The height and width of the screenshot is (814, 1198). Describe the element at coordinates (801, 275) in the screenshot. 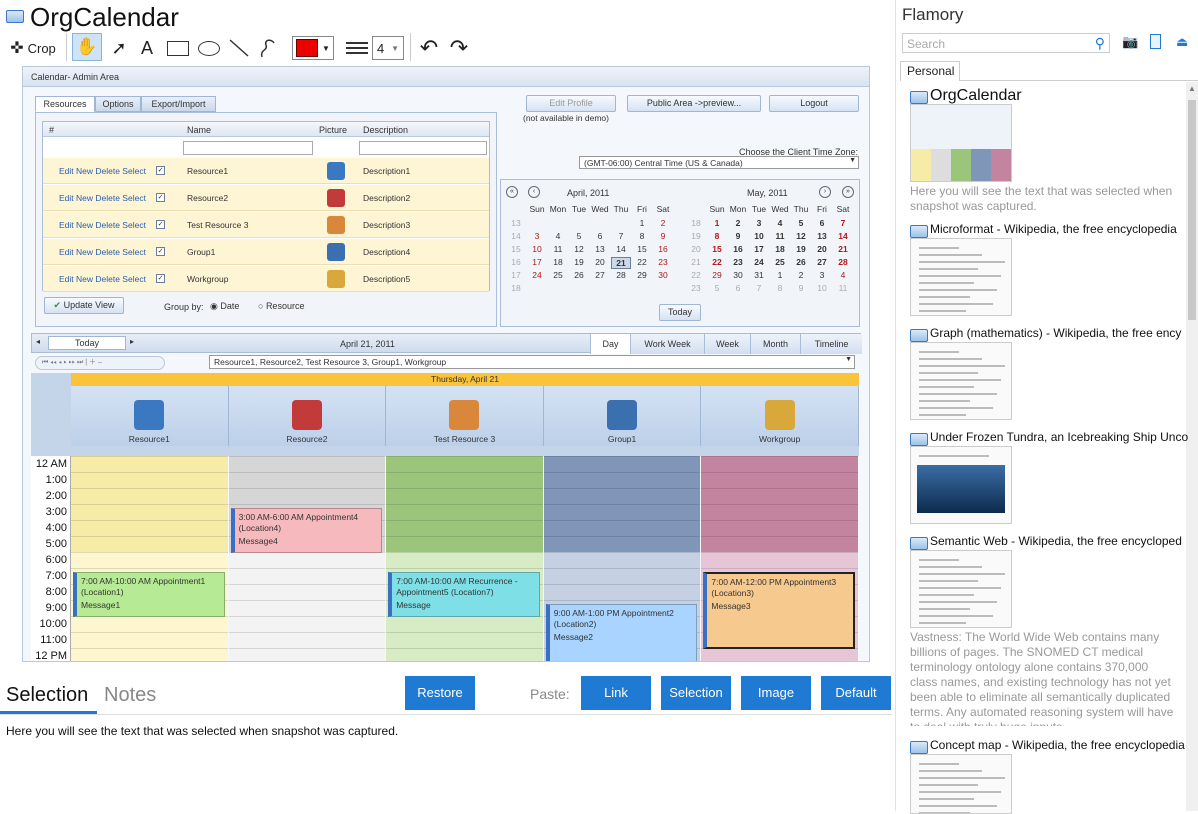

I see `calendar-day: 2` at that location.